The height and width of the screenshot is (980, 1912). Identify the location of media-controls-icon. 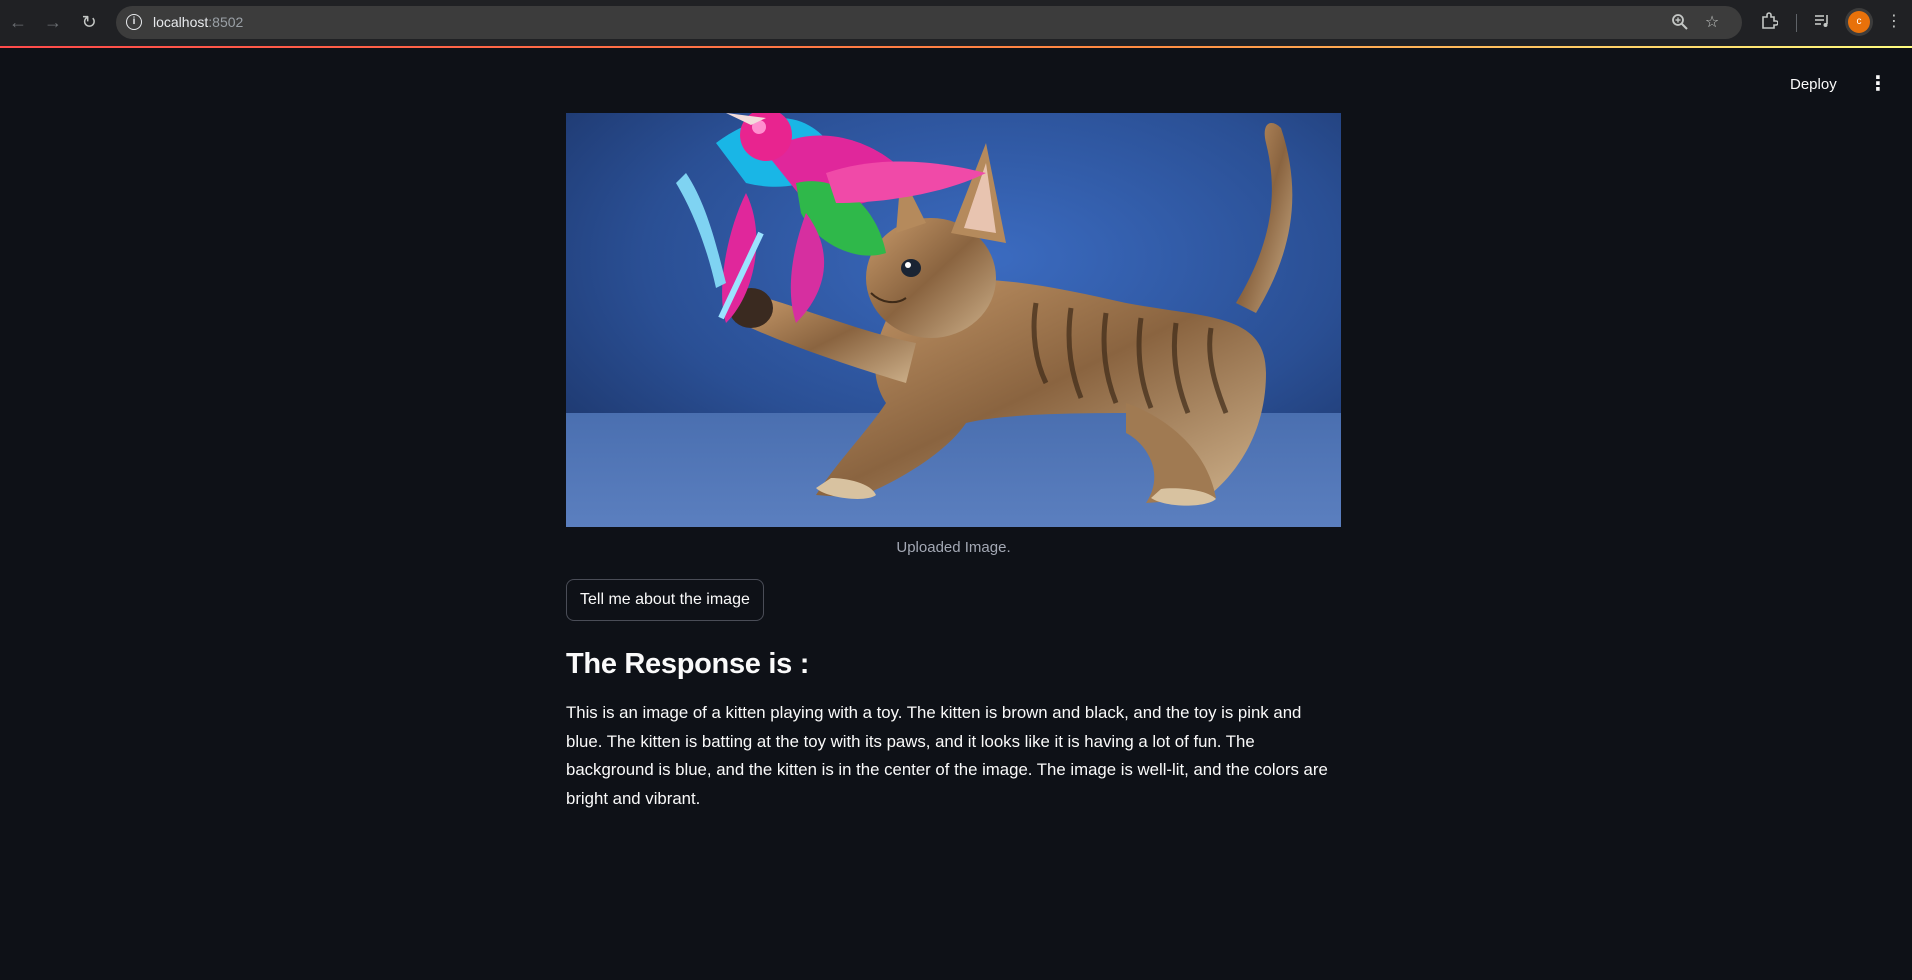
(1822, 22).